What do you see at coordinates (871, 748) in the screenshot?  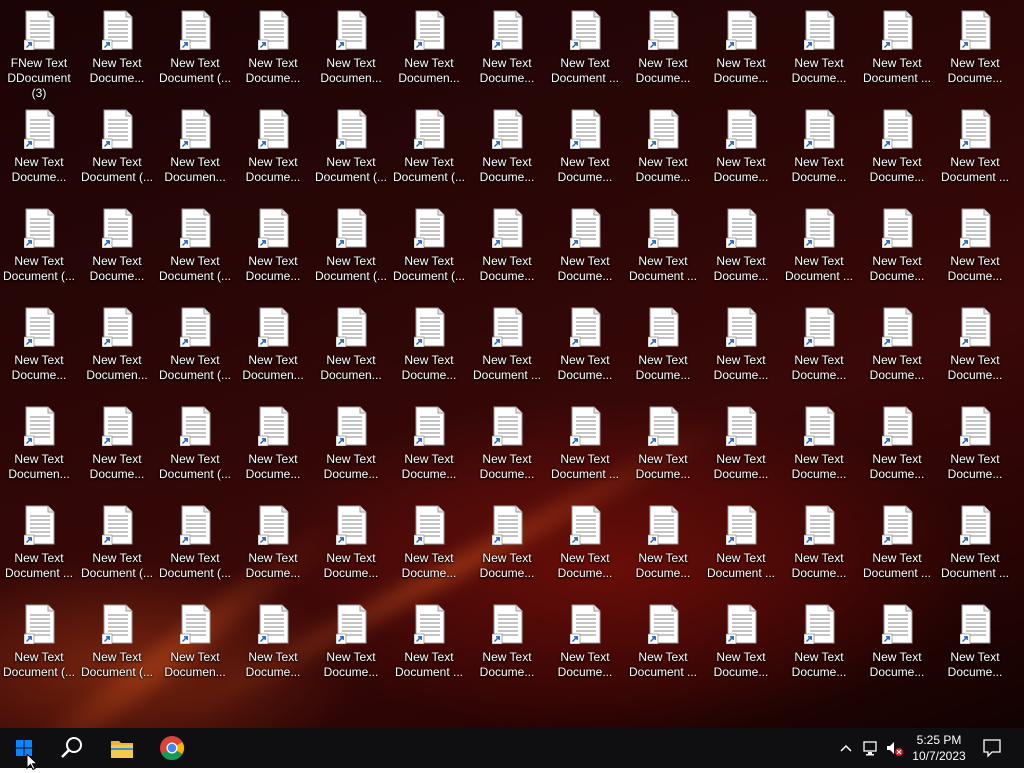 I see `network-icon` at bounding box center [871, 748].